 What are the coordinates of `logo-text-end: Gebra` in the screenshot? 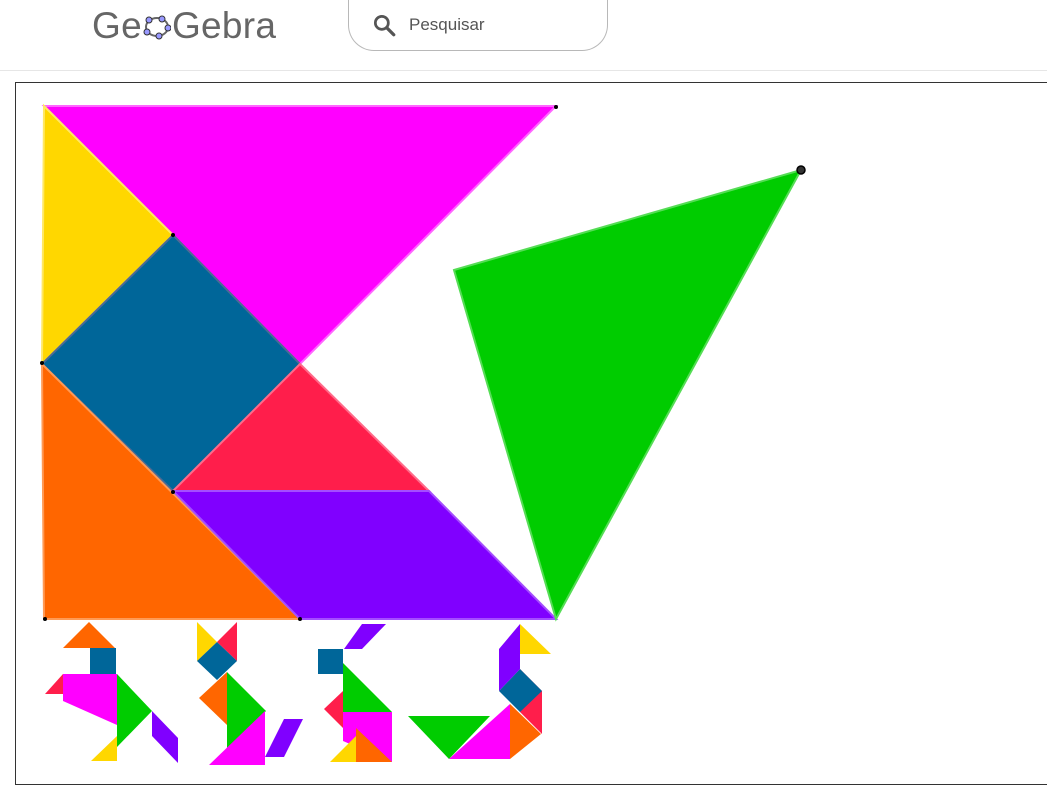 It's located at (224, 25).